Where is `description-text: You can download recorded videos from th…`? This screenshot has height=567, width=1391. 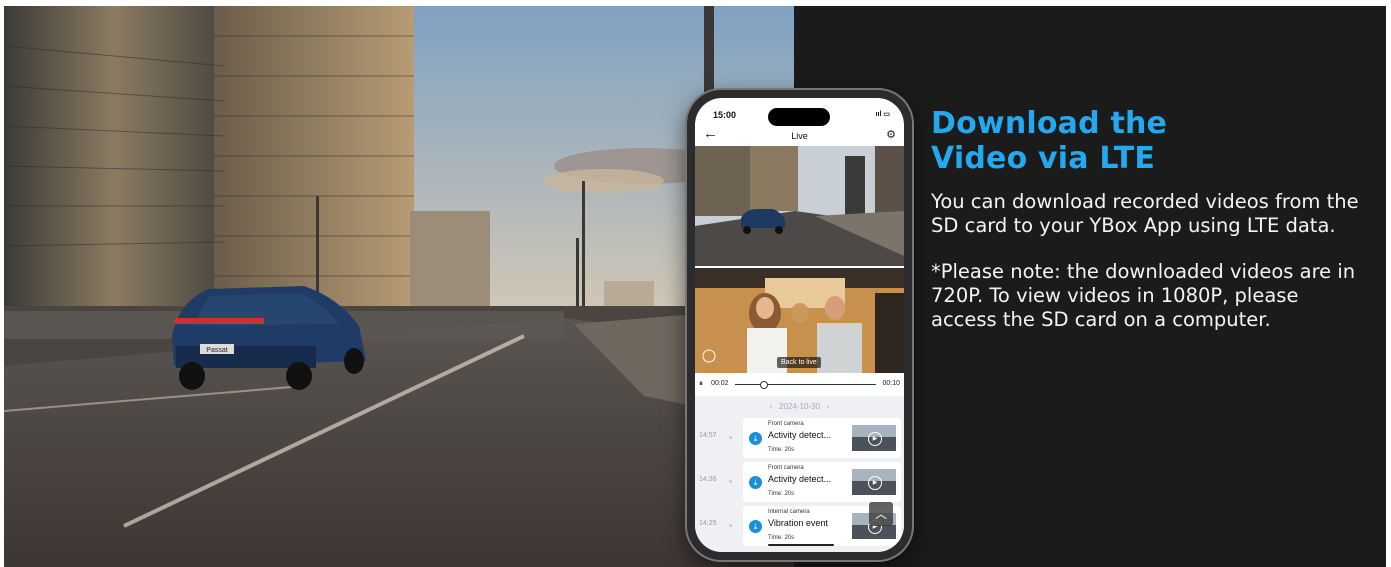
description-text: You can download recorded videos from th… is located at coordinates (1145, 213).